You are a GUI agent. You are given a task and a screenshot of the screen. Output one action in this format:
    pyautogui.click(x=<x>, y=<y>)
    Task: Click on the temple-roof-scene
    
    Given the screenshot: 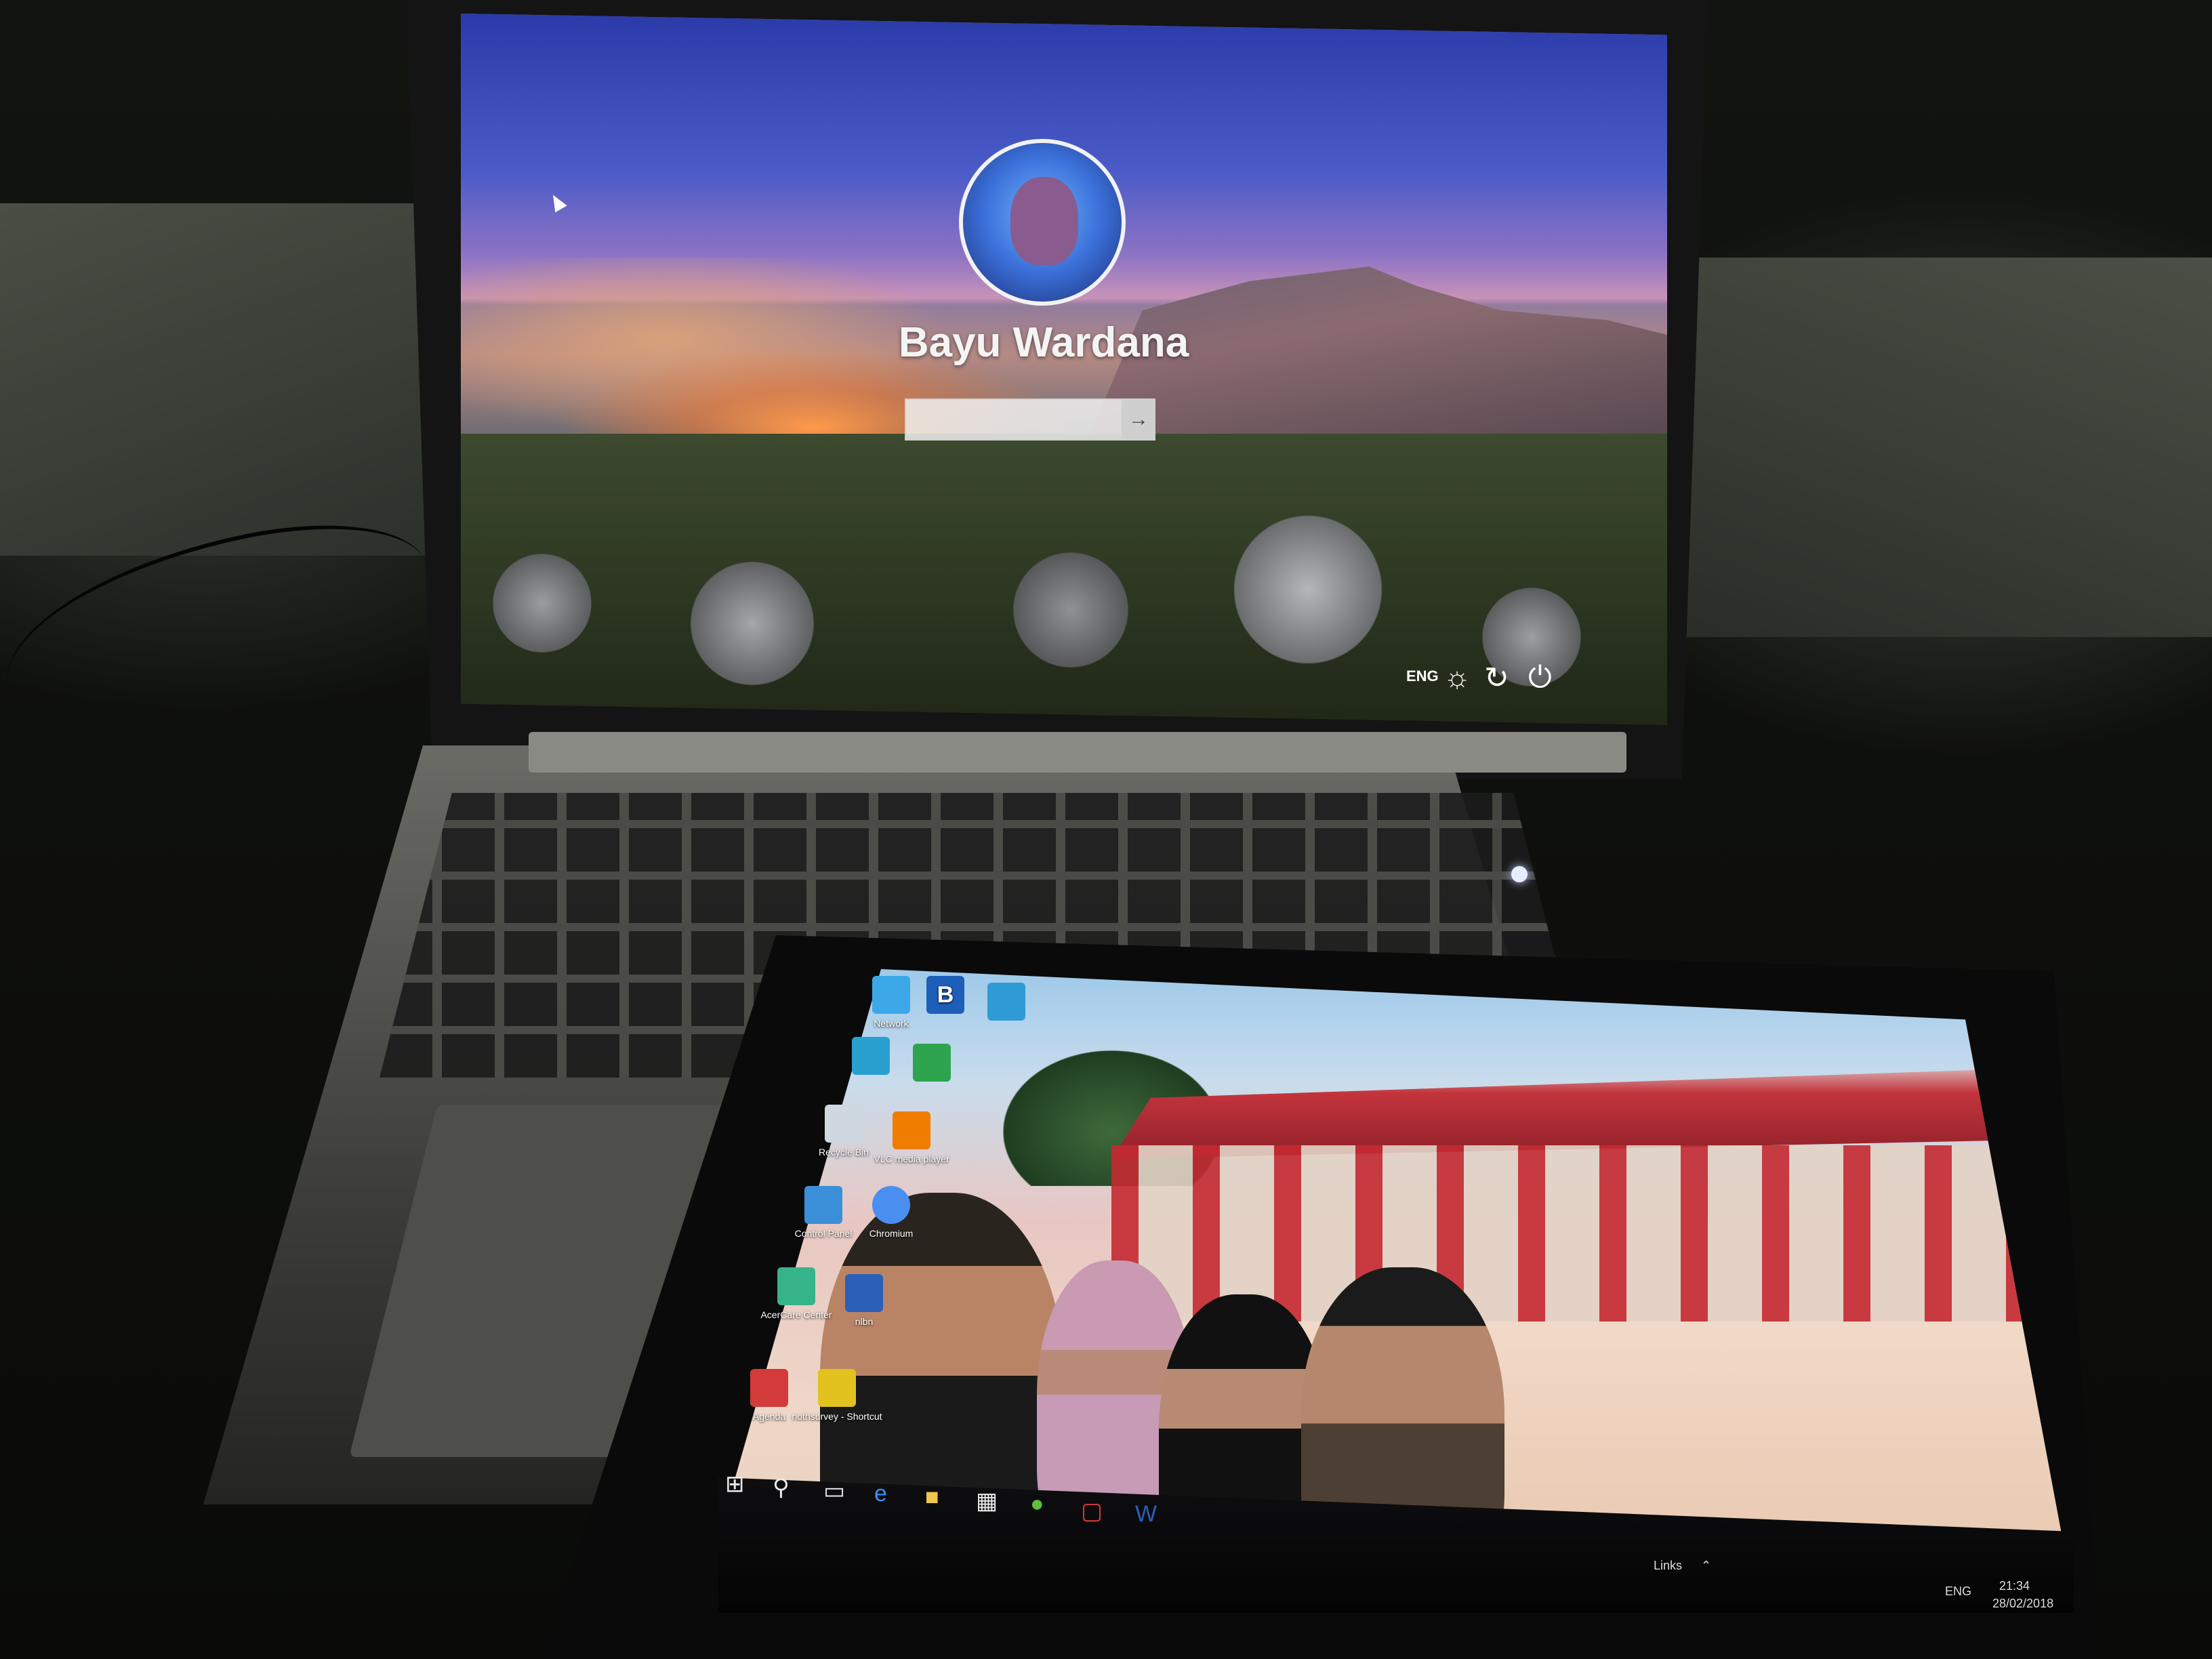 What is the action you would take?
    pyautogui.click(x=1592, y=1113)
    